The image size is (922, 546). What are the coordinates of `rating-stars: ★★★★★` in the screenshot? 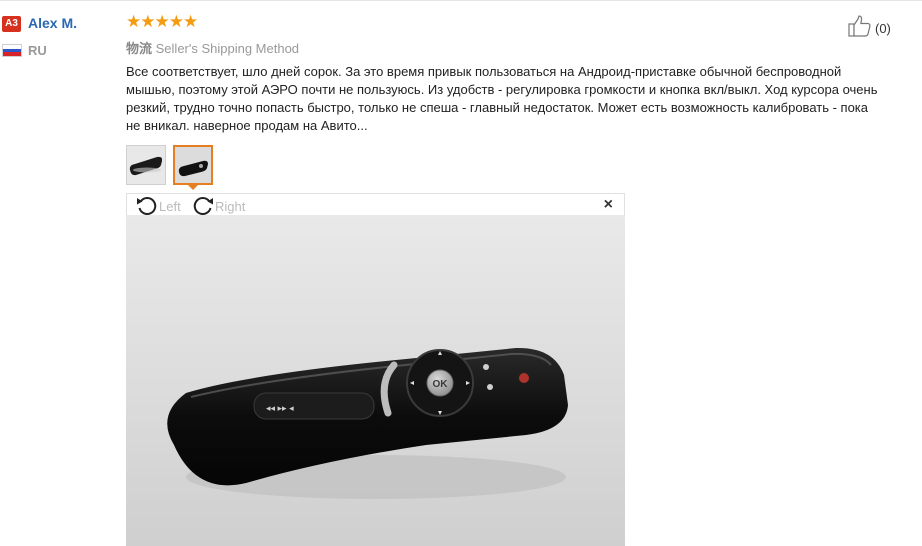 It's located at (162, 21).